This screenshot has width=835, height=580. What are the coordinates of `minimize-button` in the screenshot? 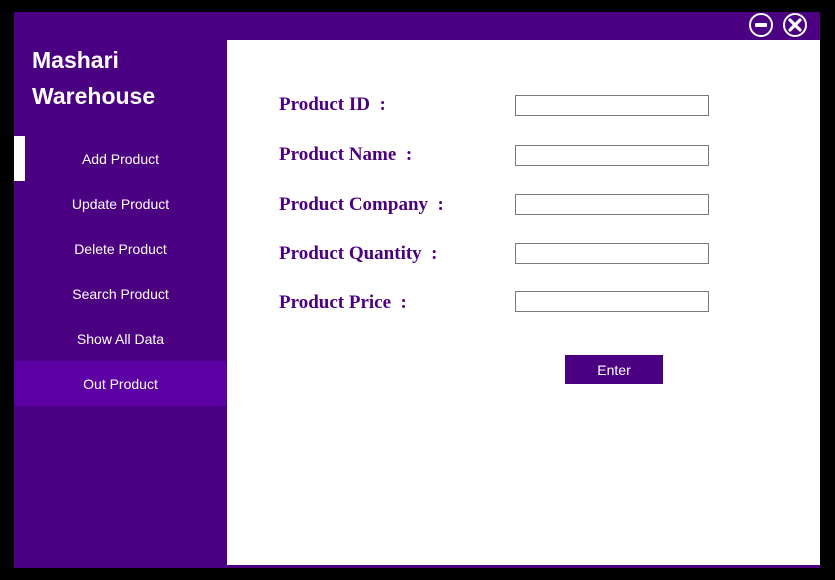 It's located at (761, 25).